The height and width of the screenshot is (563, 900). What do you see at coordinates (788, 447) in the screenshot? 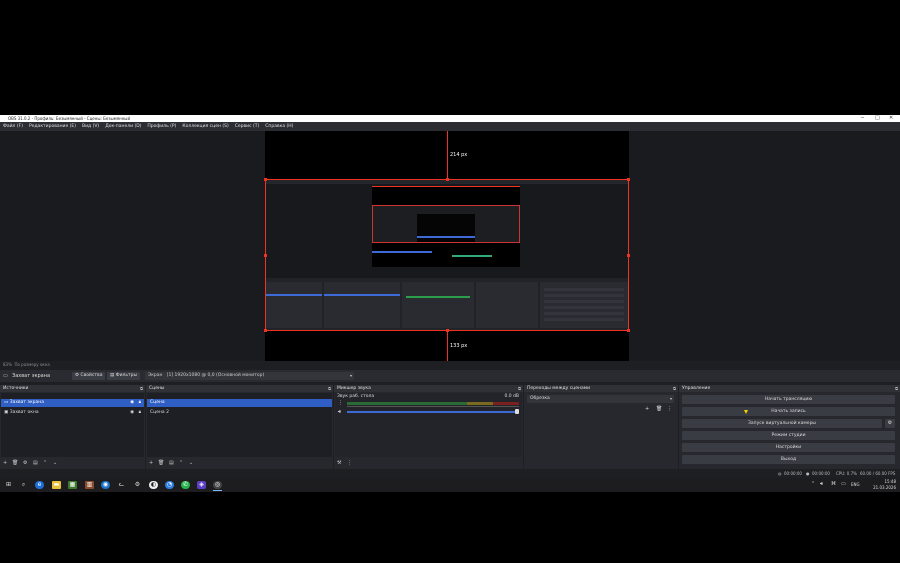
I see `settings-button: Настройки` at bounding box center [788, 447].